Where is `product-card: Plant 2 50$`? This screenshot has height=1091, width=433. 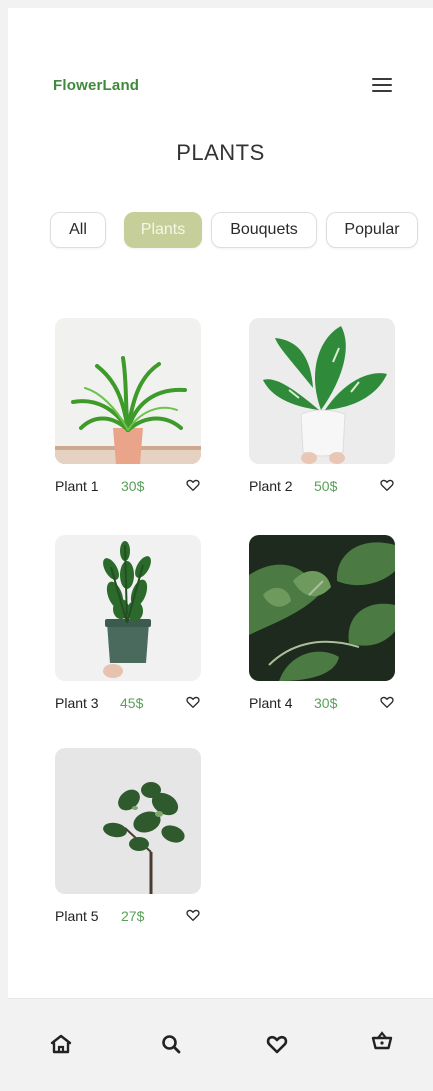 product-card: Plant 2 50$ is located at coordinates (322, 406).